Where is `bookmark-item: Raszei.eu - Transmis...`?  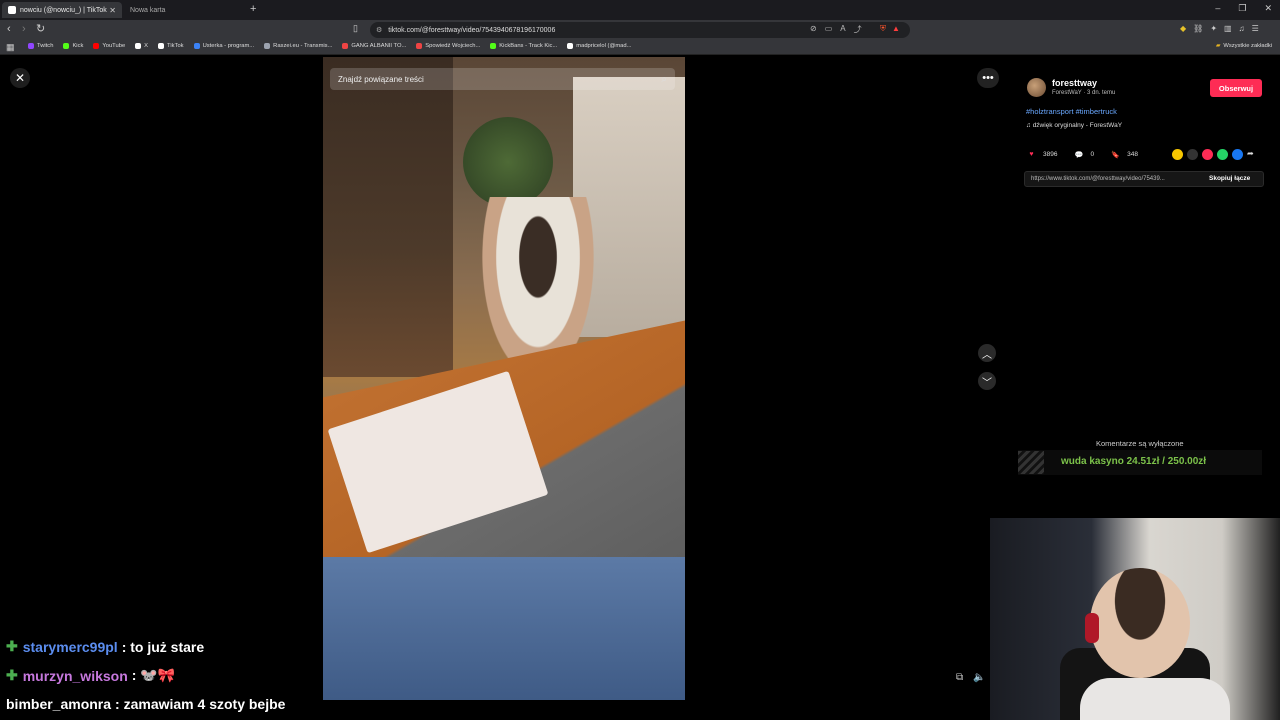 bookmark-item: Raszei.eu - Transmis... is located at coordinates (298, 46).